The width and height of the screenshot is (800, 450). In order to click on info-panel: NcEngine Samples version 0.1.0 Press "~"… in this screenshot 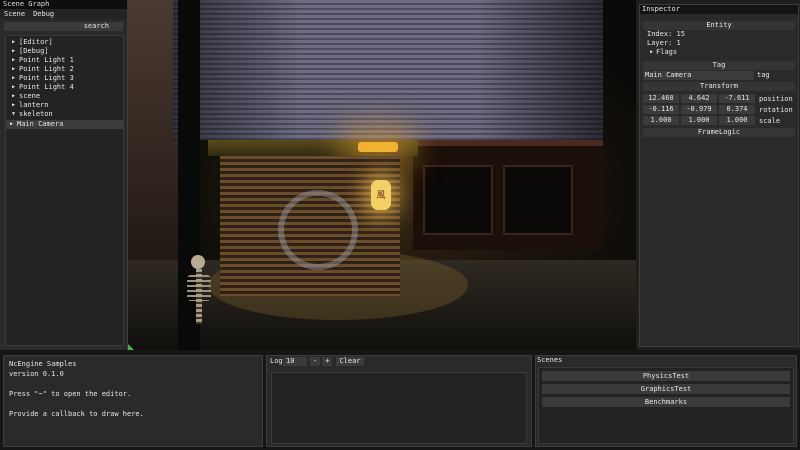, I will do `click(133, 401)`.